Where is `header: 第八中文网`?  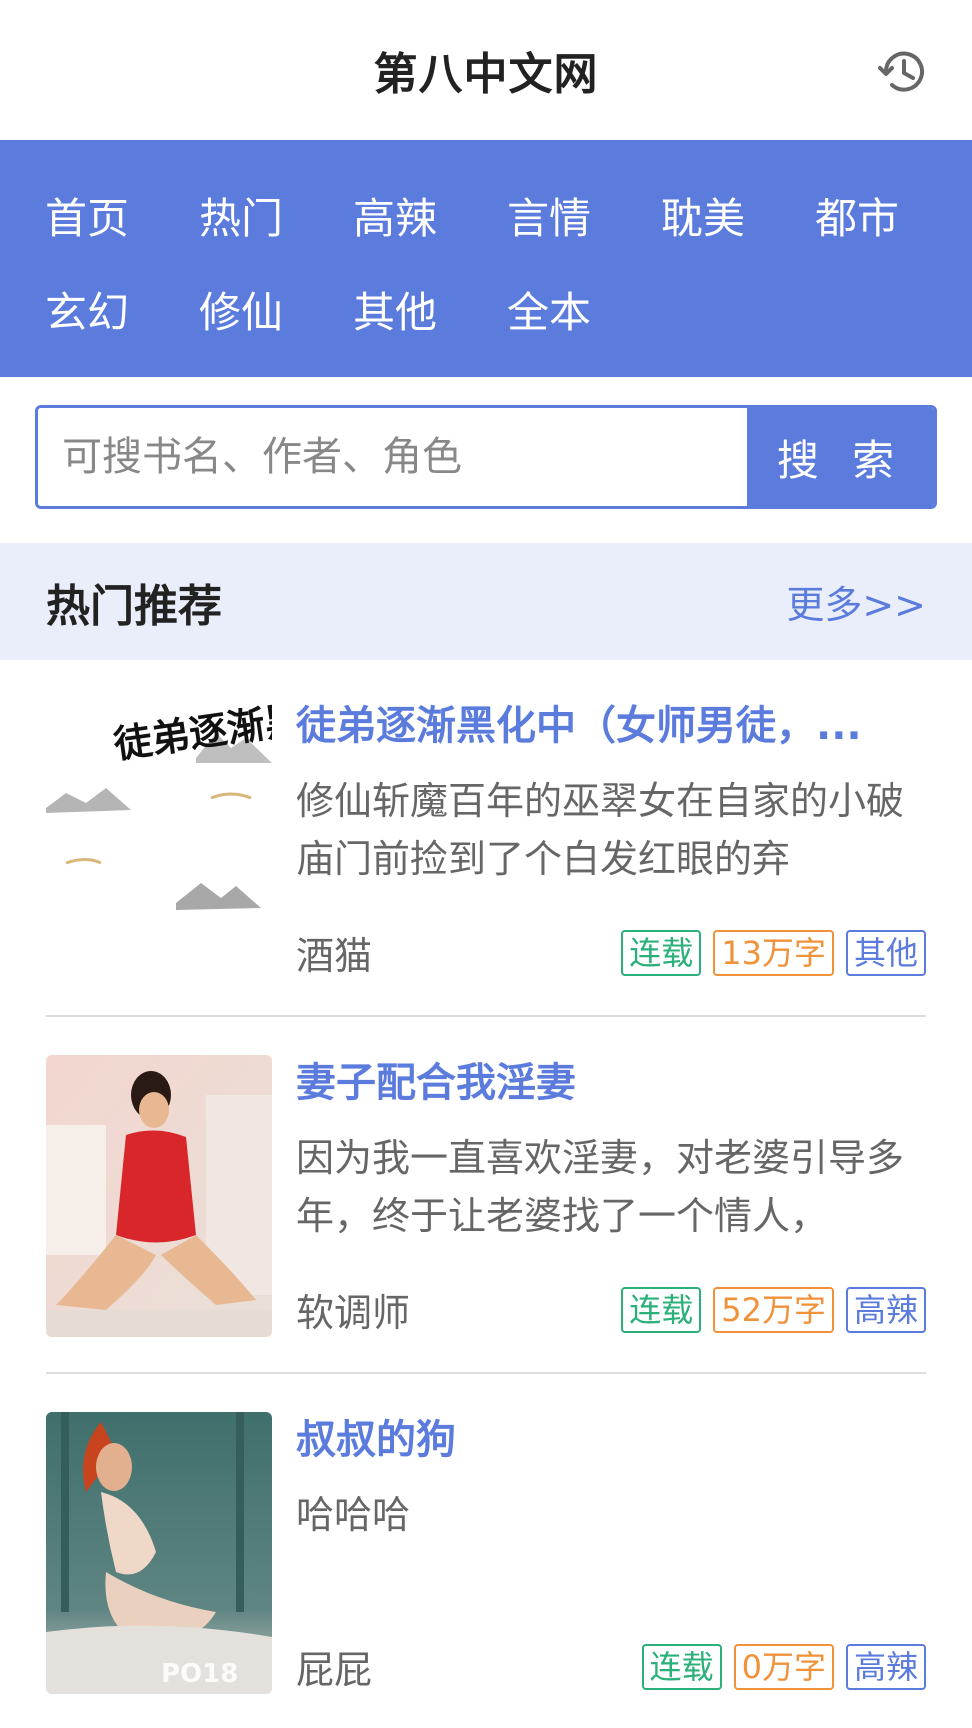 header: 第八中文网 is located at coordinates (486, 70).